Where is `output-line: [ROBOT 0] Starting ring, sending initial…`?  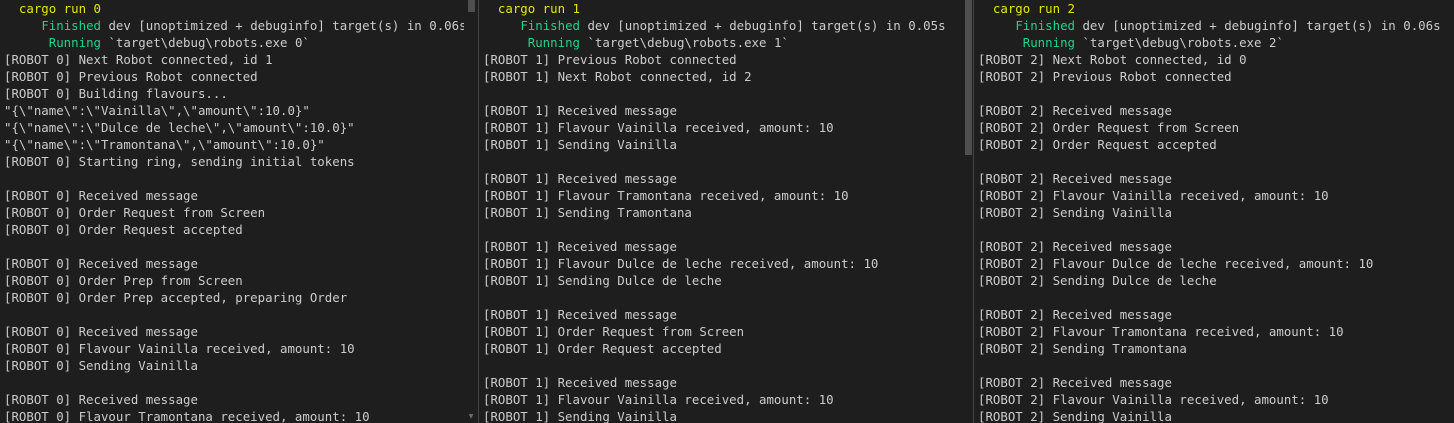
output-line: [ROBOT 0] Starting ring, sending initial… is located at coordinates (179, 161).